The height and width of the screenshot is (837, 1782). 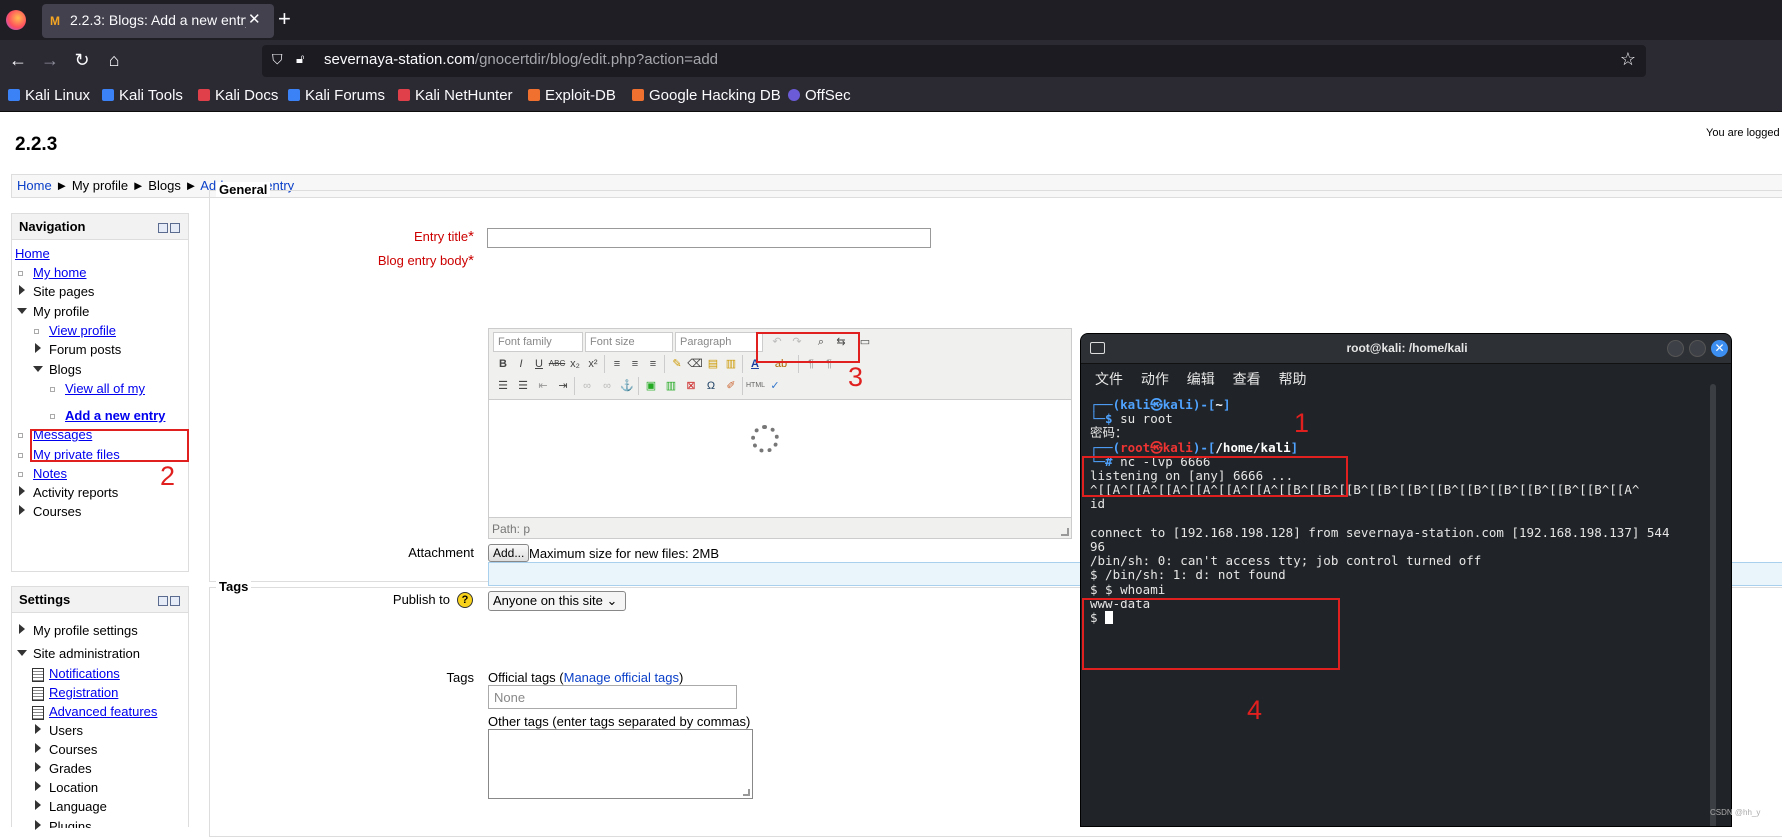 What do you see at coordinates (677, 364) in the screenshot?
I see `cleanup-icon: ✎` at bounding box center [677, 364].